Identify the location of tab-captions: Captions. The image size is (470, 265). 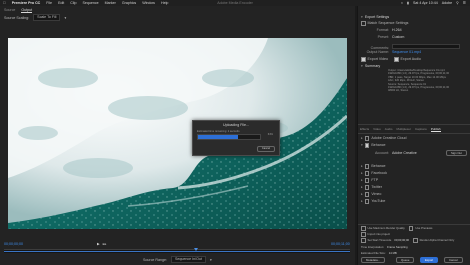
(421, 129).